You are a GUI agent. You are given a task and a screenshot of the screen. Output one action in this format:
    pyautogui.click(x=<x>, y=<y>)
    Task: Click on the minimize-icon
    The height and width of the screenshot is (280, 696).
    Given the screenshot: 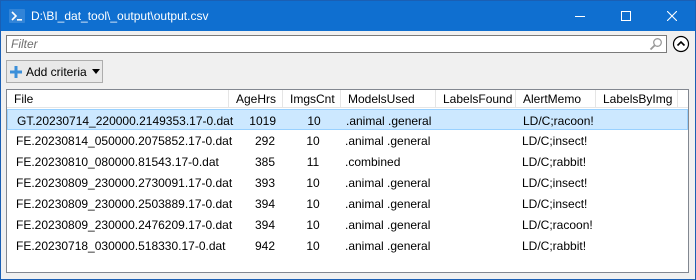 What is the action you would take?
    pyautogui.click(x=580, y=16)
    